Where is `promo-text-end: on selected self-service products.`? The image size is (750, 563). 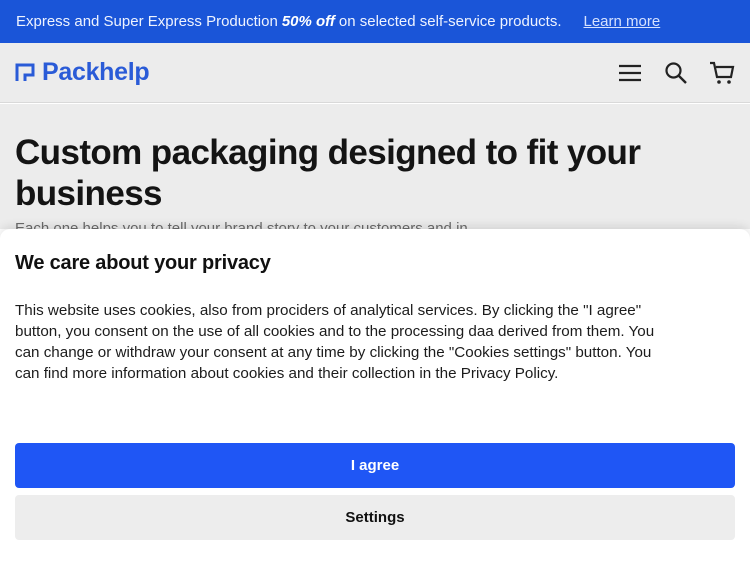
promo-text-end: on selected self-service products. is located at coordinates (450, 21).